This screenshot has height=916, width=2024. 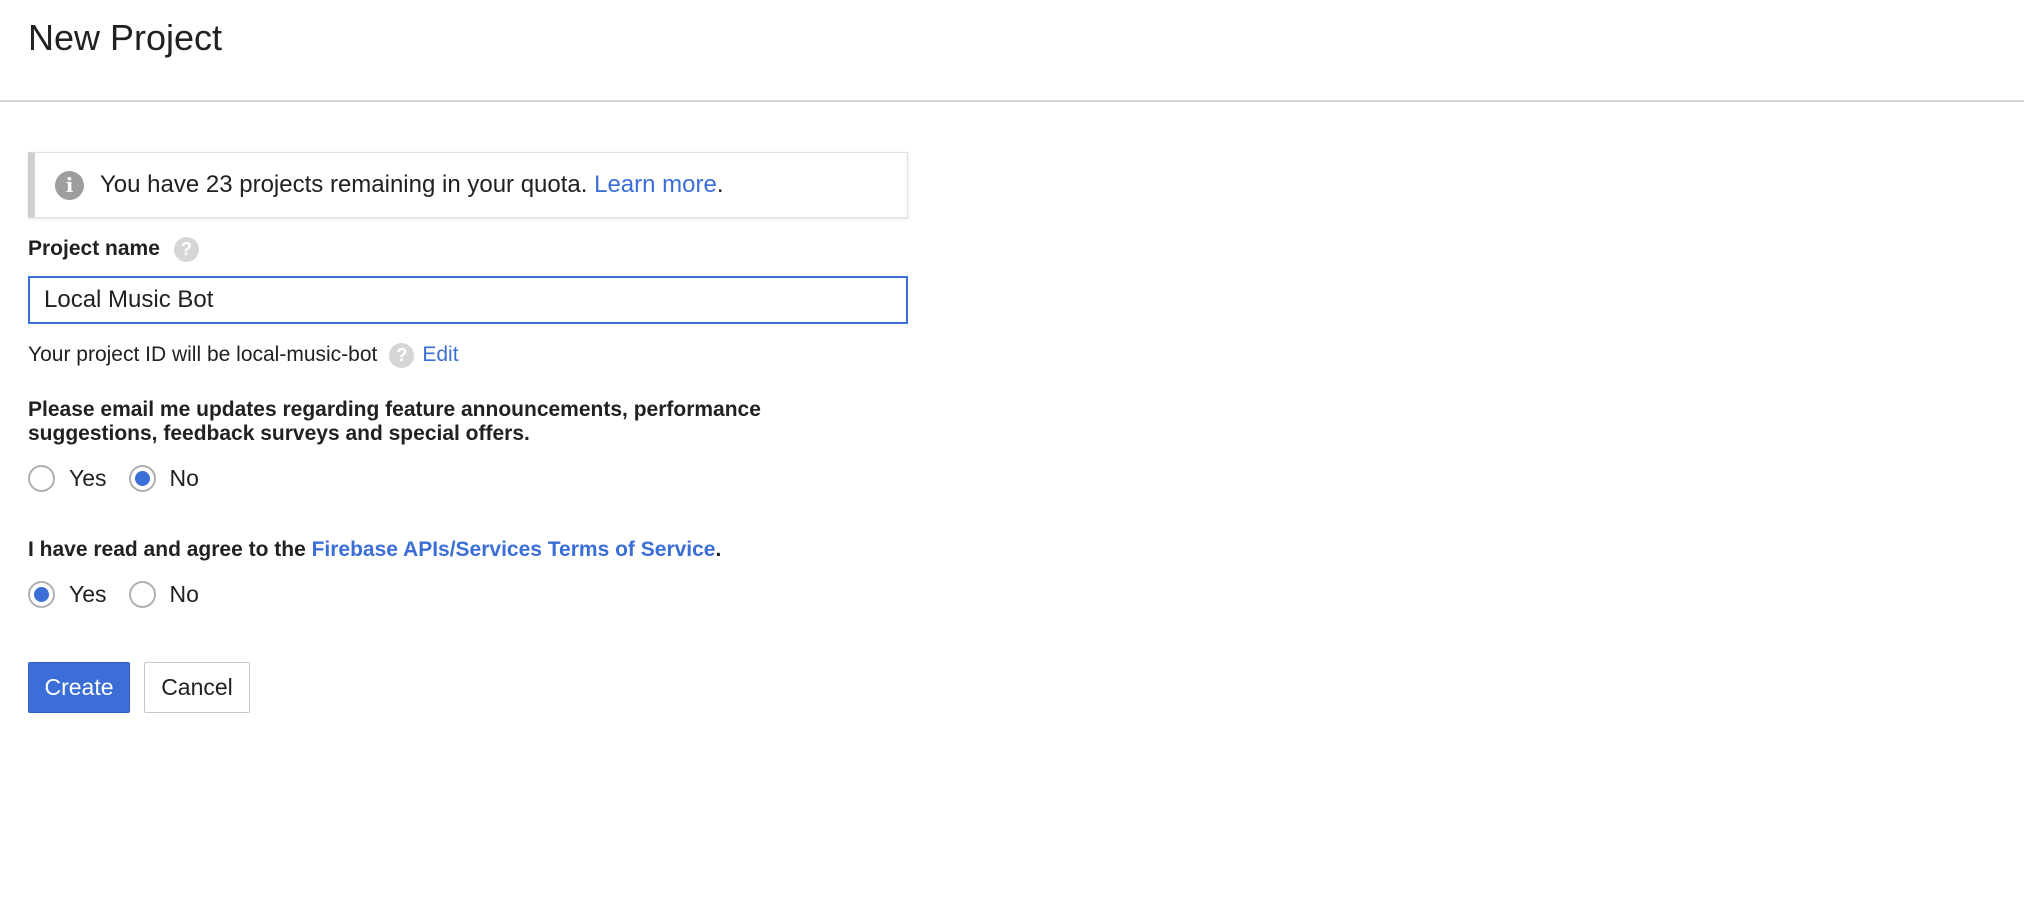 I want to click on terms-of-service-link: Firebase APIs/Services Terms of Service, so click(x=514, y=549).